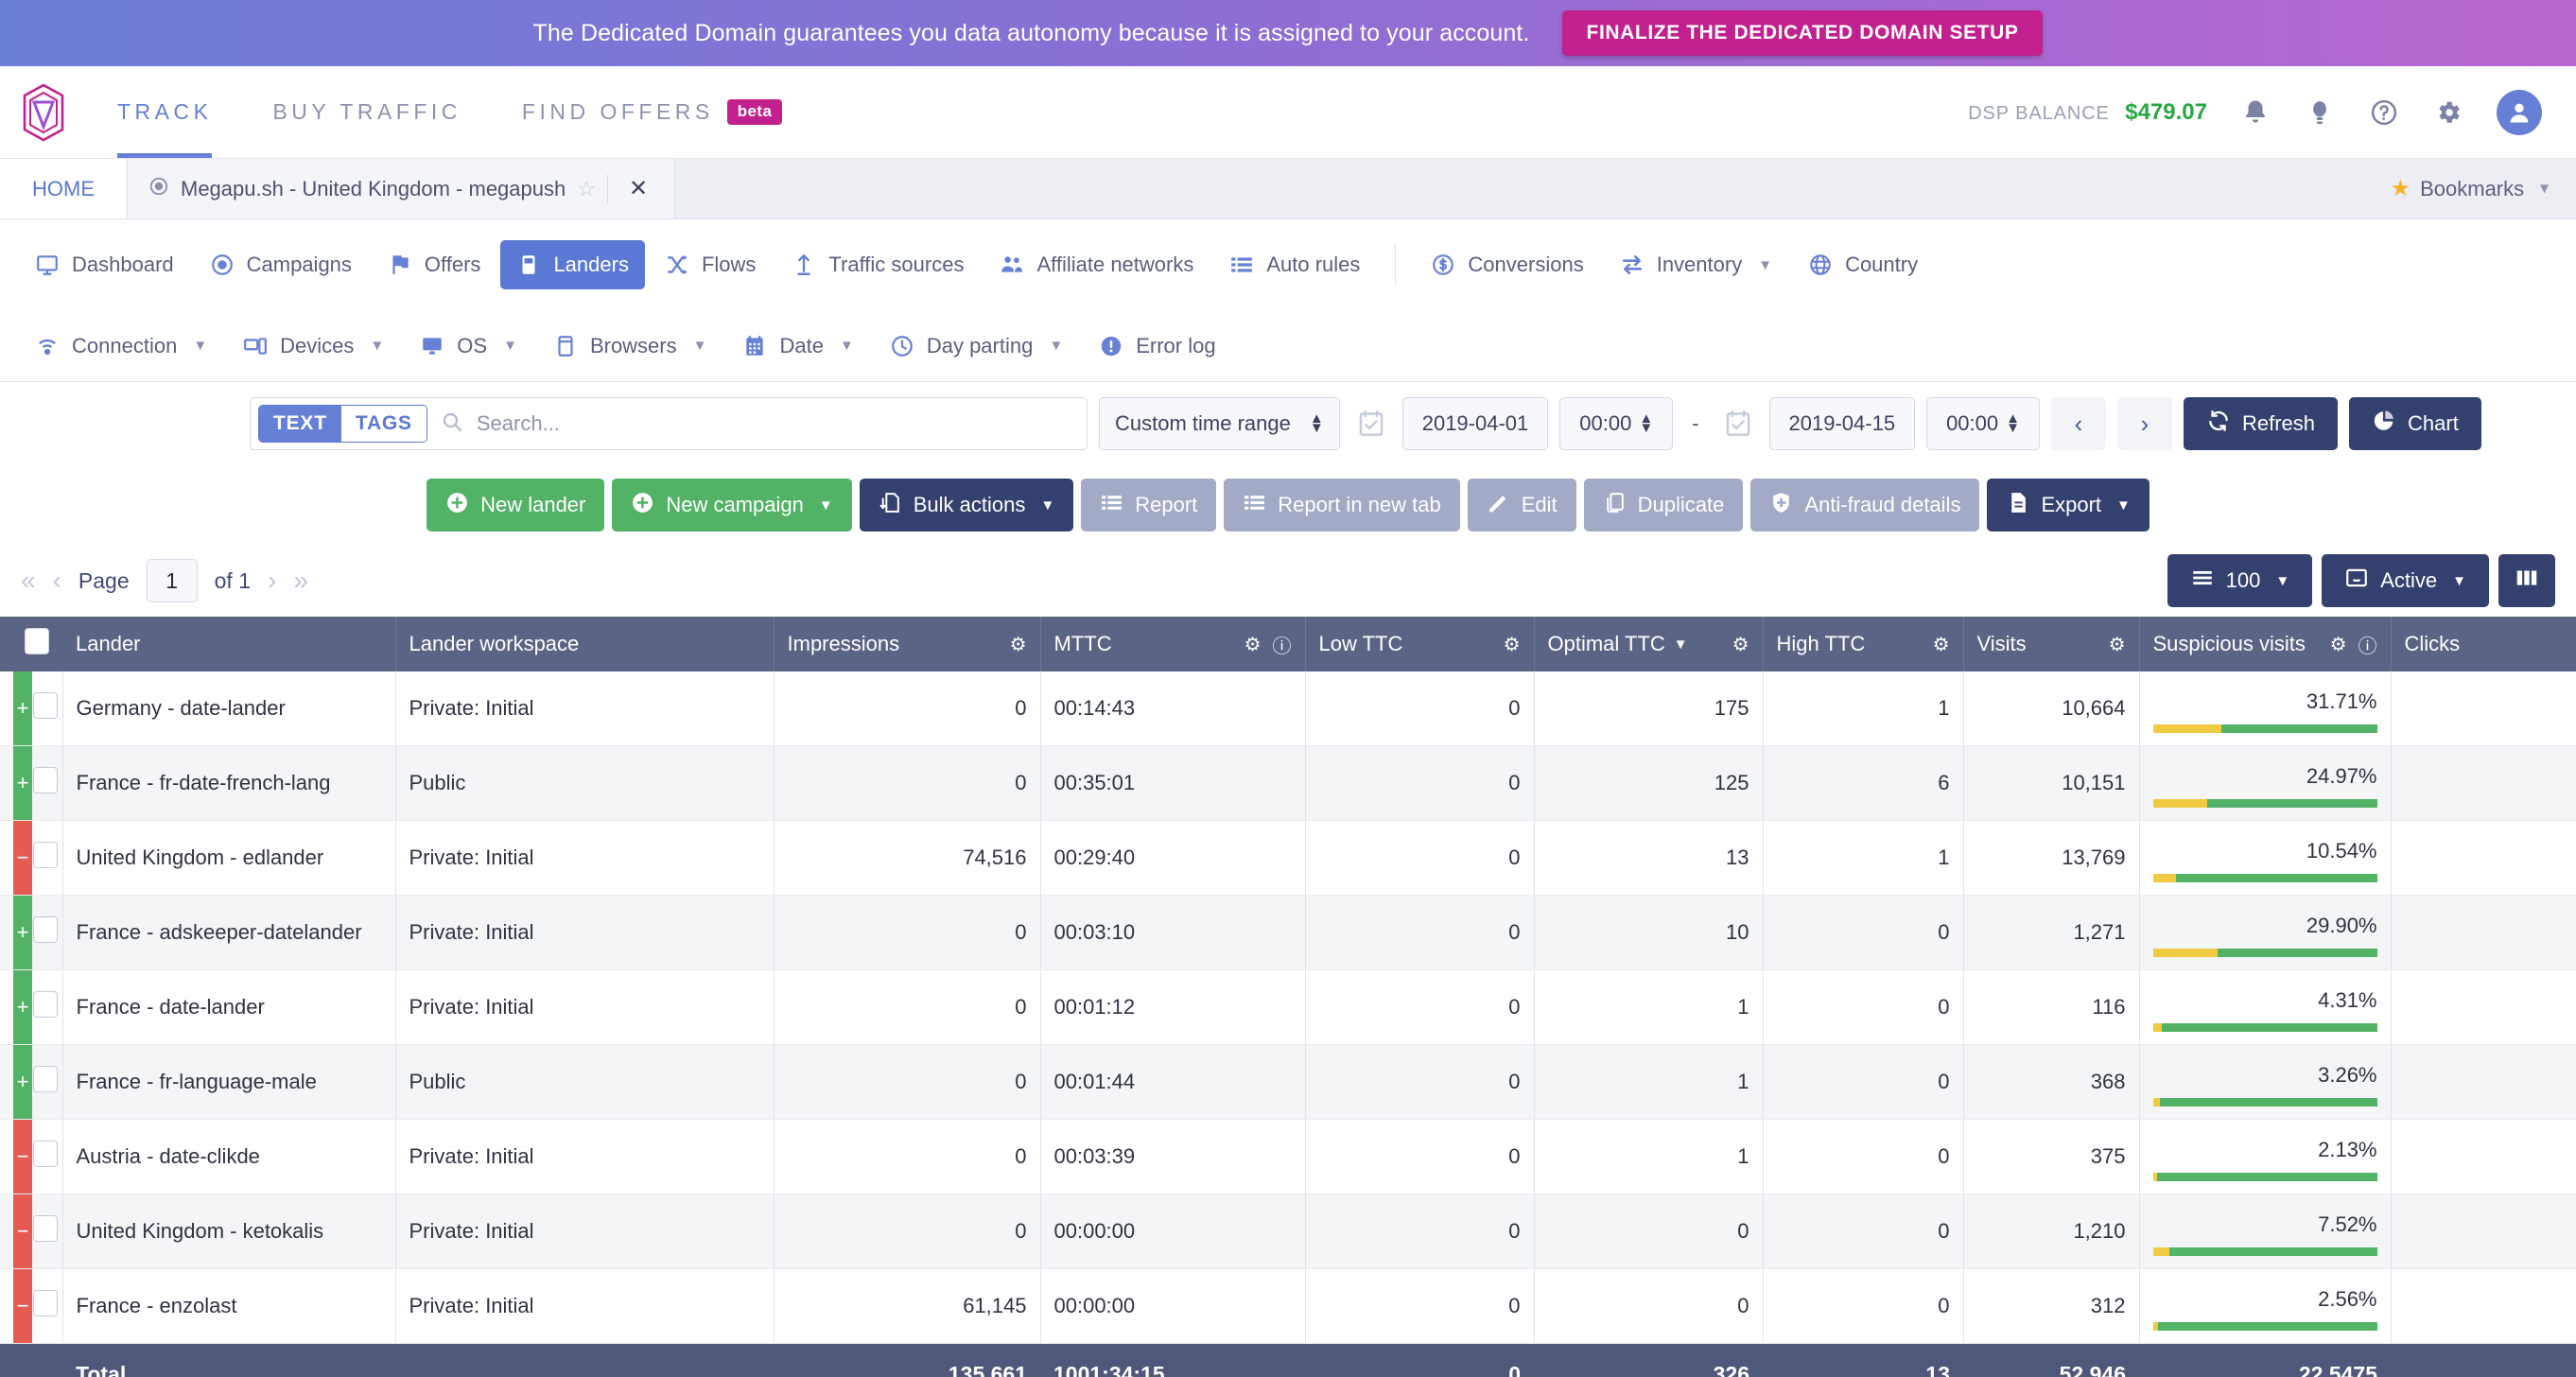 This screenshot has height=1377, width=2576. I want to click on header-impressions: Impressions ⚙, so click(907, 644).